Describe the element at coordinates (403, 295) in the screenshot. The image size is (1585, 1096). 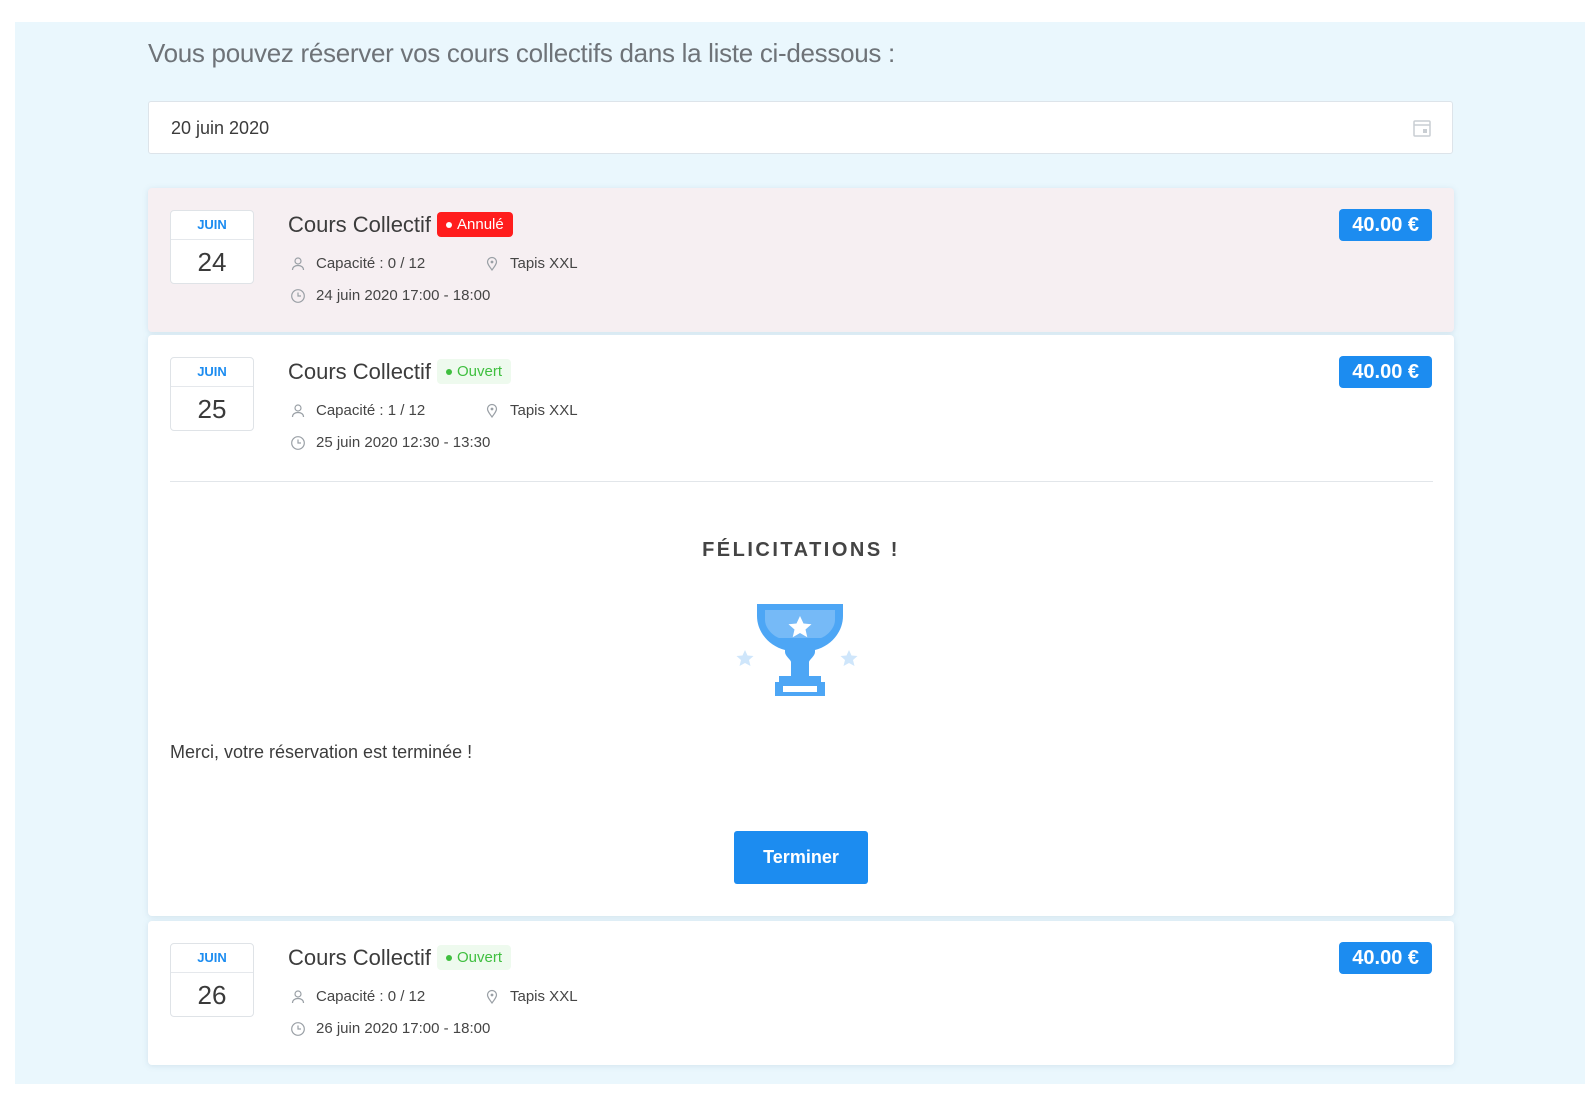
I see `time-text: 24 juin 2020 17:00 - 18:00` at that location.